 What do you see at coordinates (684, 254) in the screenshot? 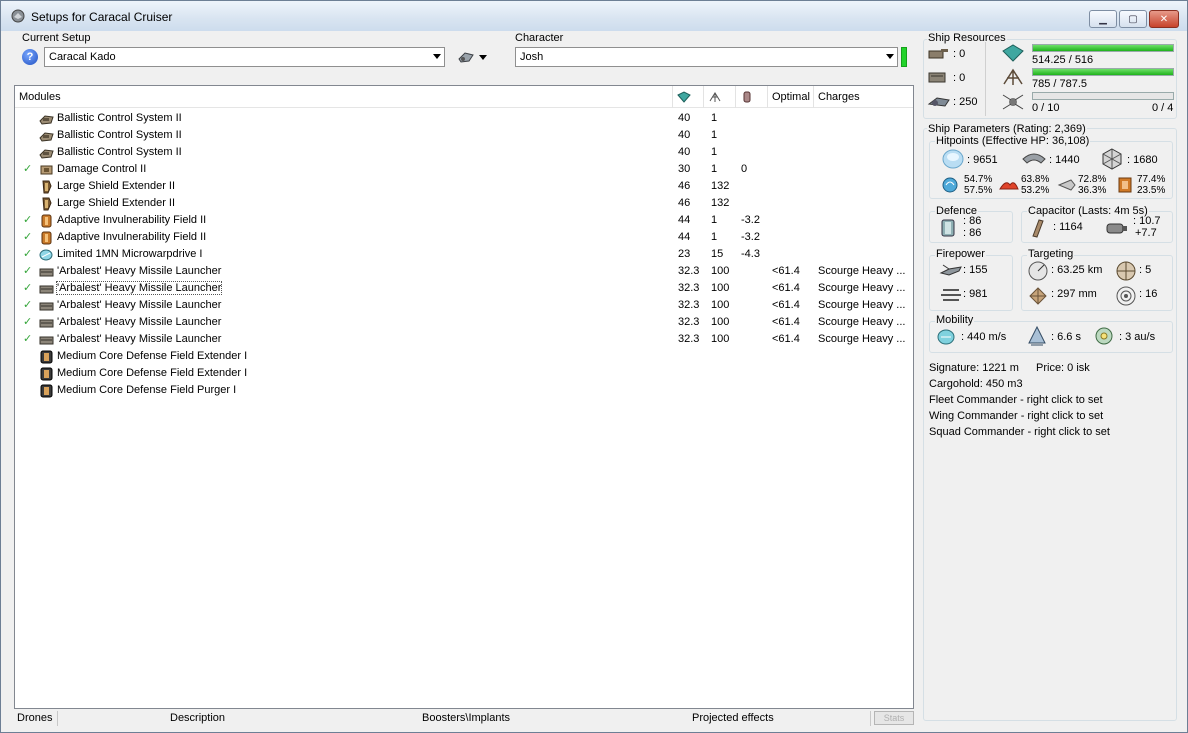
I see `module-cpu: 23` at bounding box center [684, 254].